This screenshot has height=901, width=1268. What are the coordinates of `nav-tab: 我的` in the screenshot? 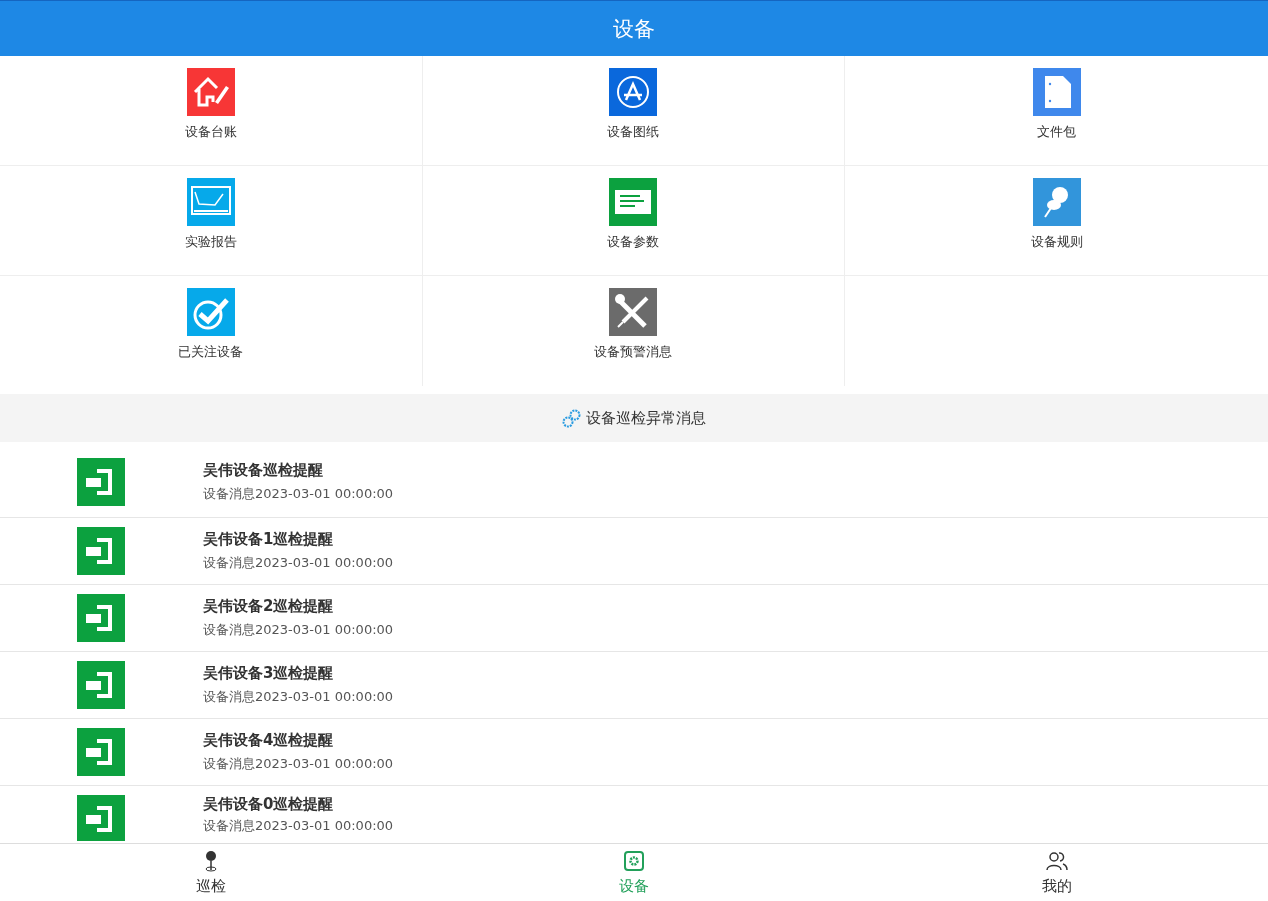 It's located at (1056, 872).